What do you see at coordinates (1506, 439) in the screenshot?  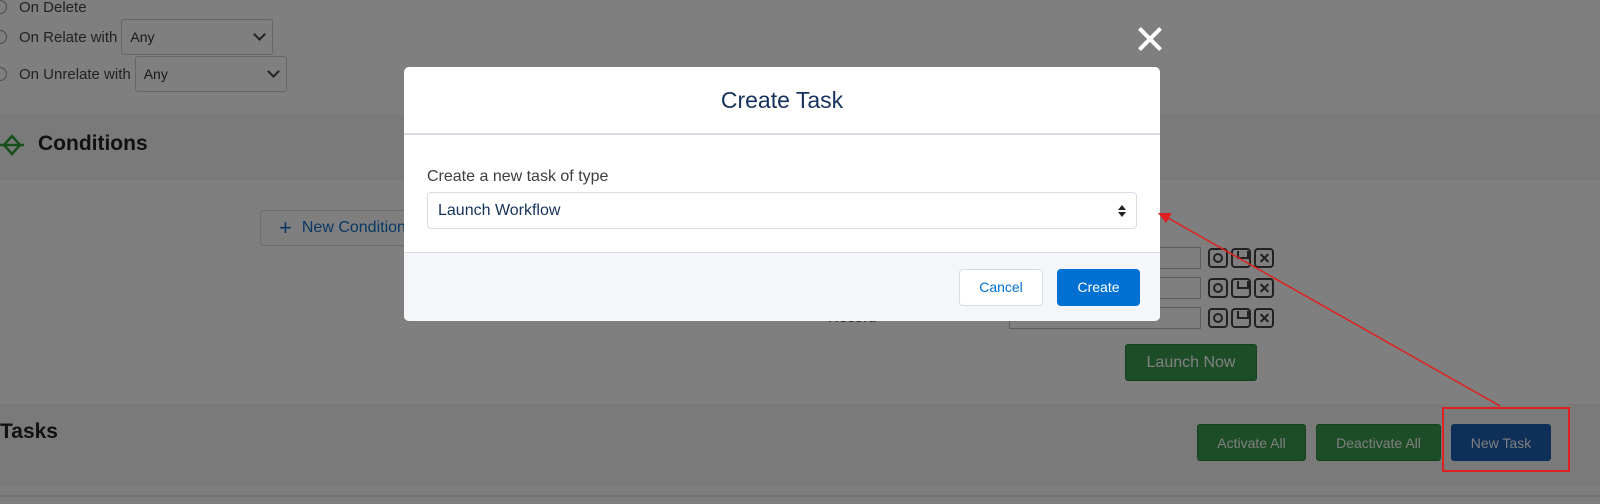 I see `annotation-highlight-box` at bounding box center [1506, 439].